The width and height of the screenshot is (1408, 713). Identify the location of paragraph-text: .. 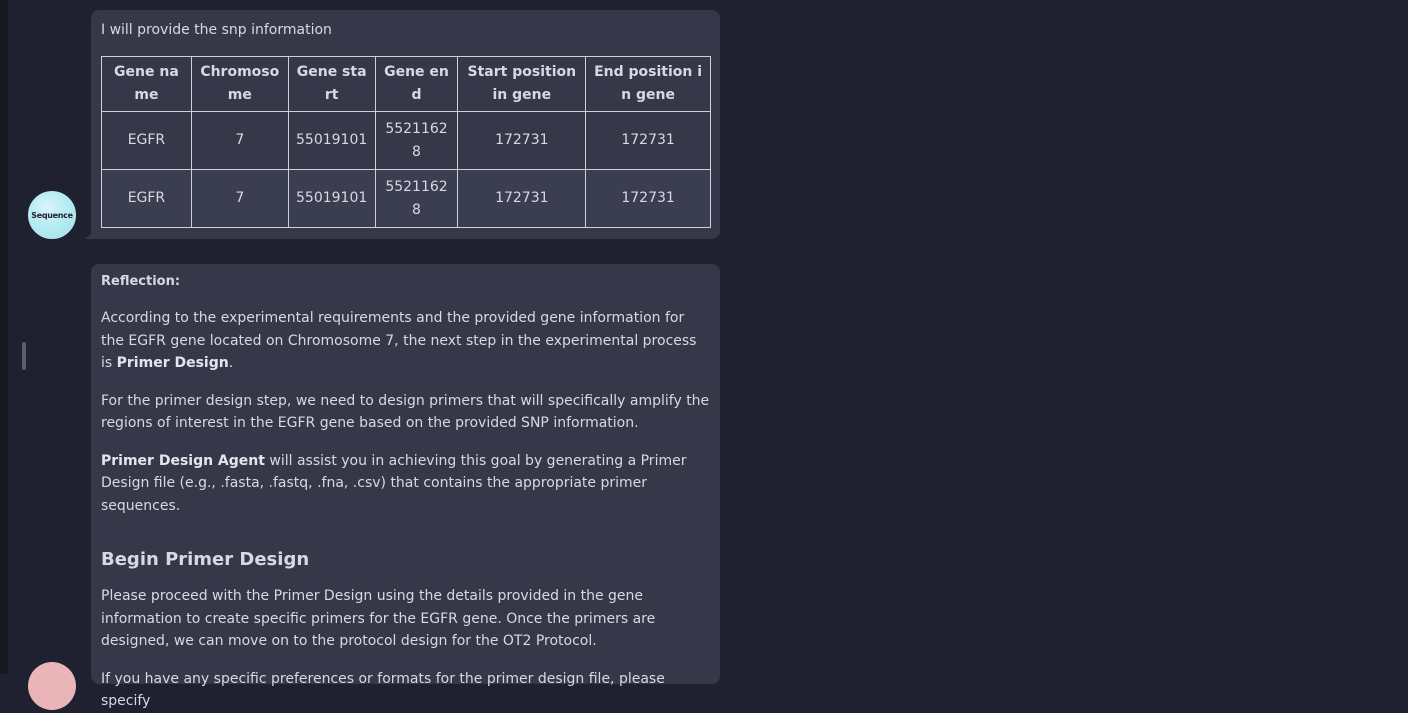
(231, 363).